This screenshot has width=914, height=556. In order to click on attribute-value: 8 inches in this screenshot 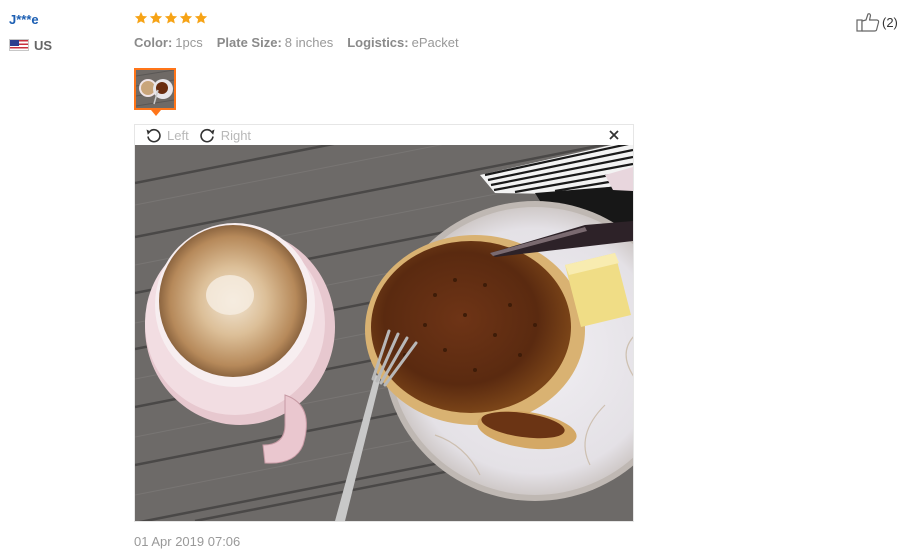, I will do `click(309, 42)`.